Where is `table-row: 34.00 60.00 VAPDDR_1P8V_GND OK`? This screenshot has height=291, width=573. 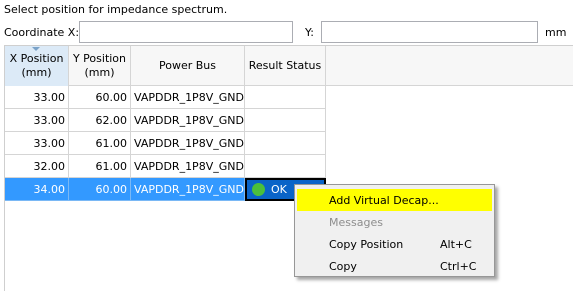
table-row: 34.00 60.00 VAPDDR_1P8V_GND OK is located at coordinates (165, 189).